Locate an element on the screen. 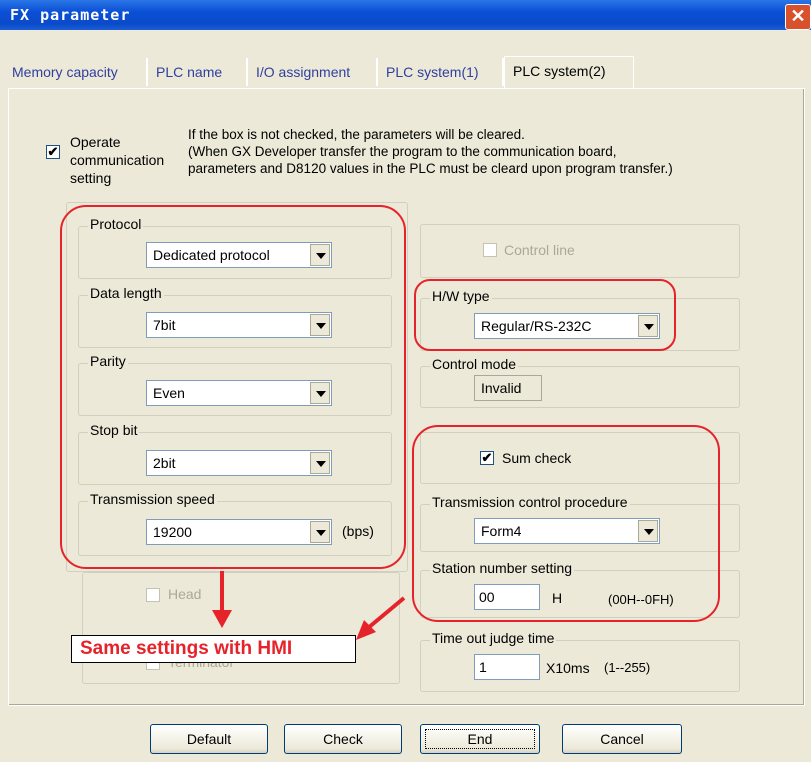  annotation-arrow-left is located at coordinates (386, 613).